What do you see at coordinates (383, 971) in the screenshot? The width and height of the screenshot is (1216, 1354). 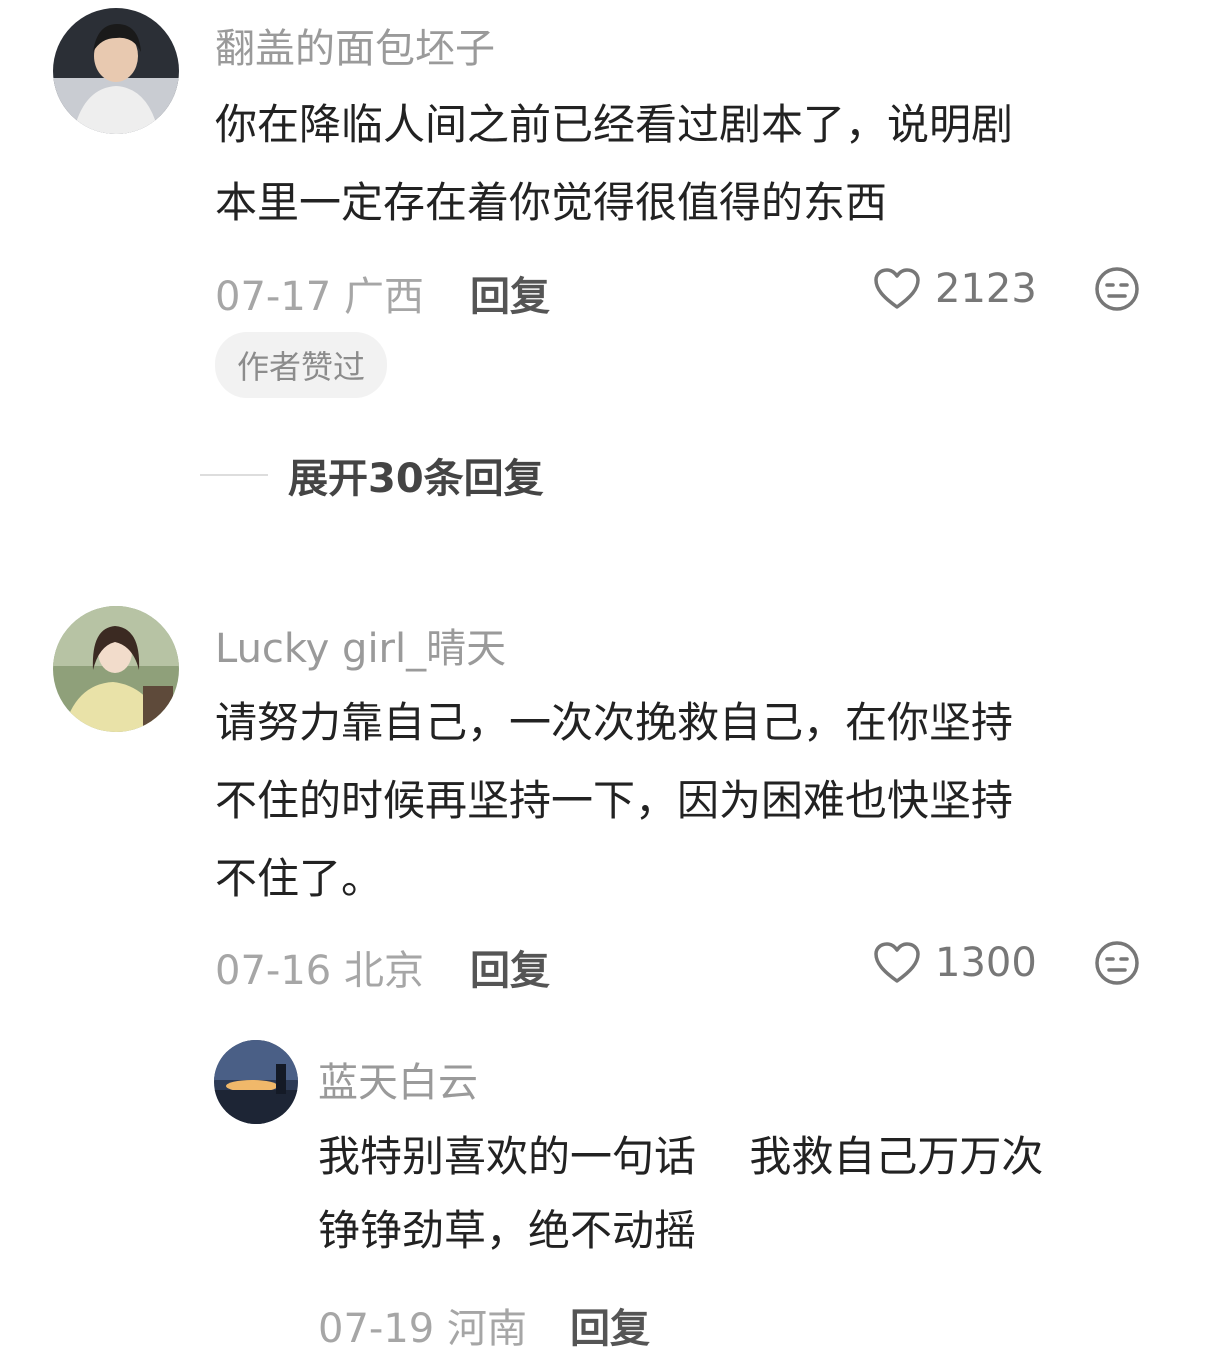 I see `comment-location: 北京` at bounding box center [383, 971].